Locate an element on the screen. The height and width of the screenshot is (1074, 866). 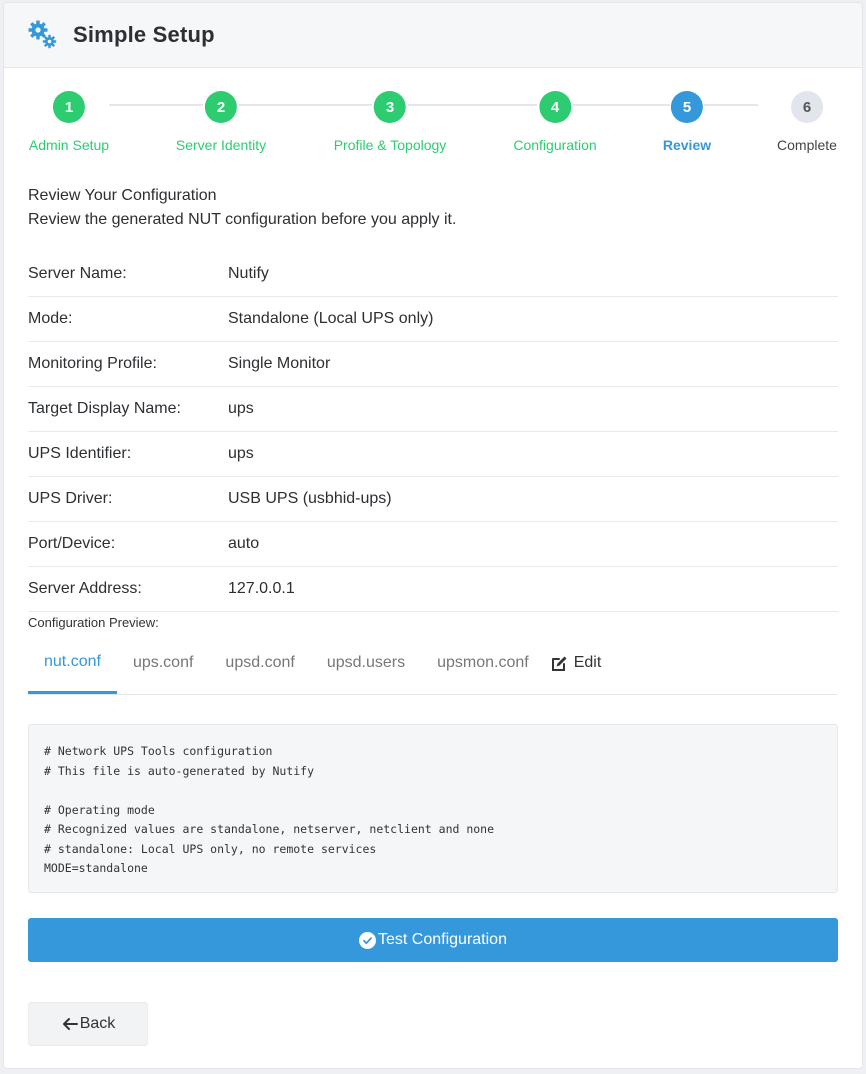
preview-label: Configuration Preview: is located at coordinates (93, 622).